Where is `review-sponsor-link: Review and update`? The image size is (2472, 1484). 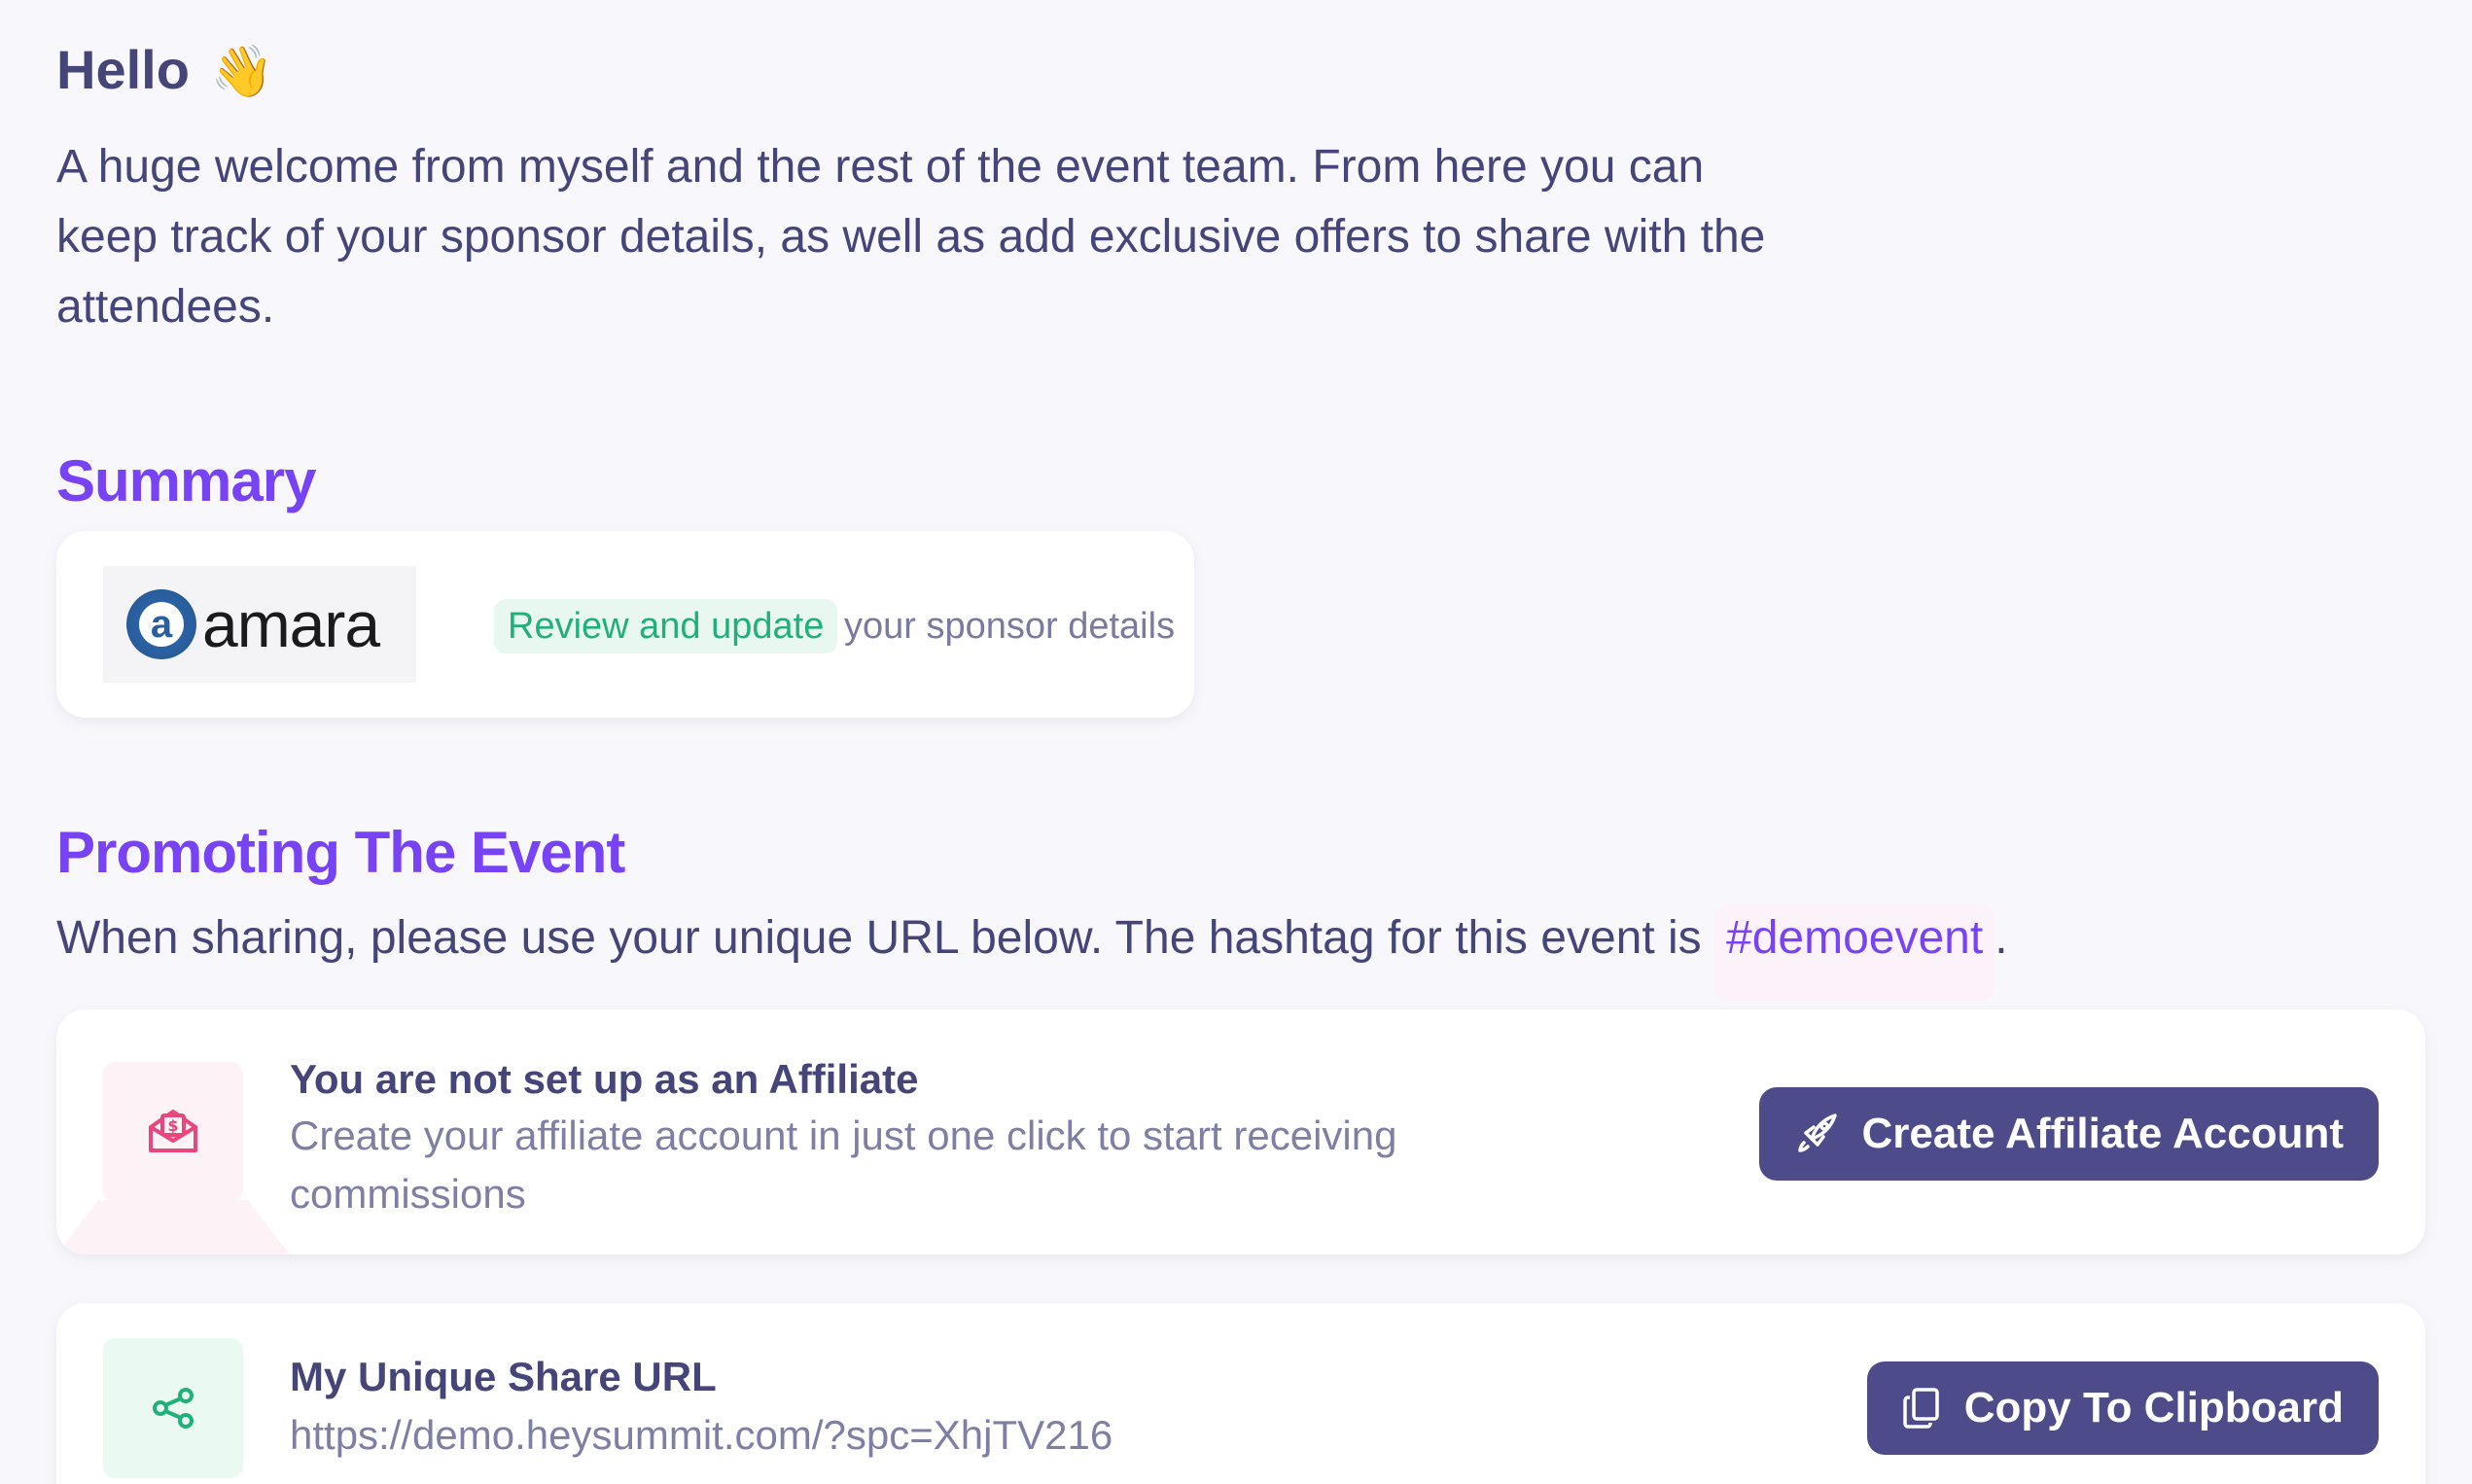 review-sponsor-link: Review and update is located at coordinates (666, 627).